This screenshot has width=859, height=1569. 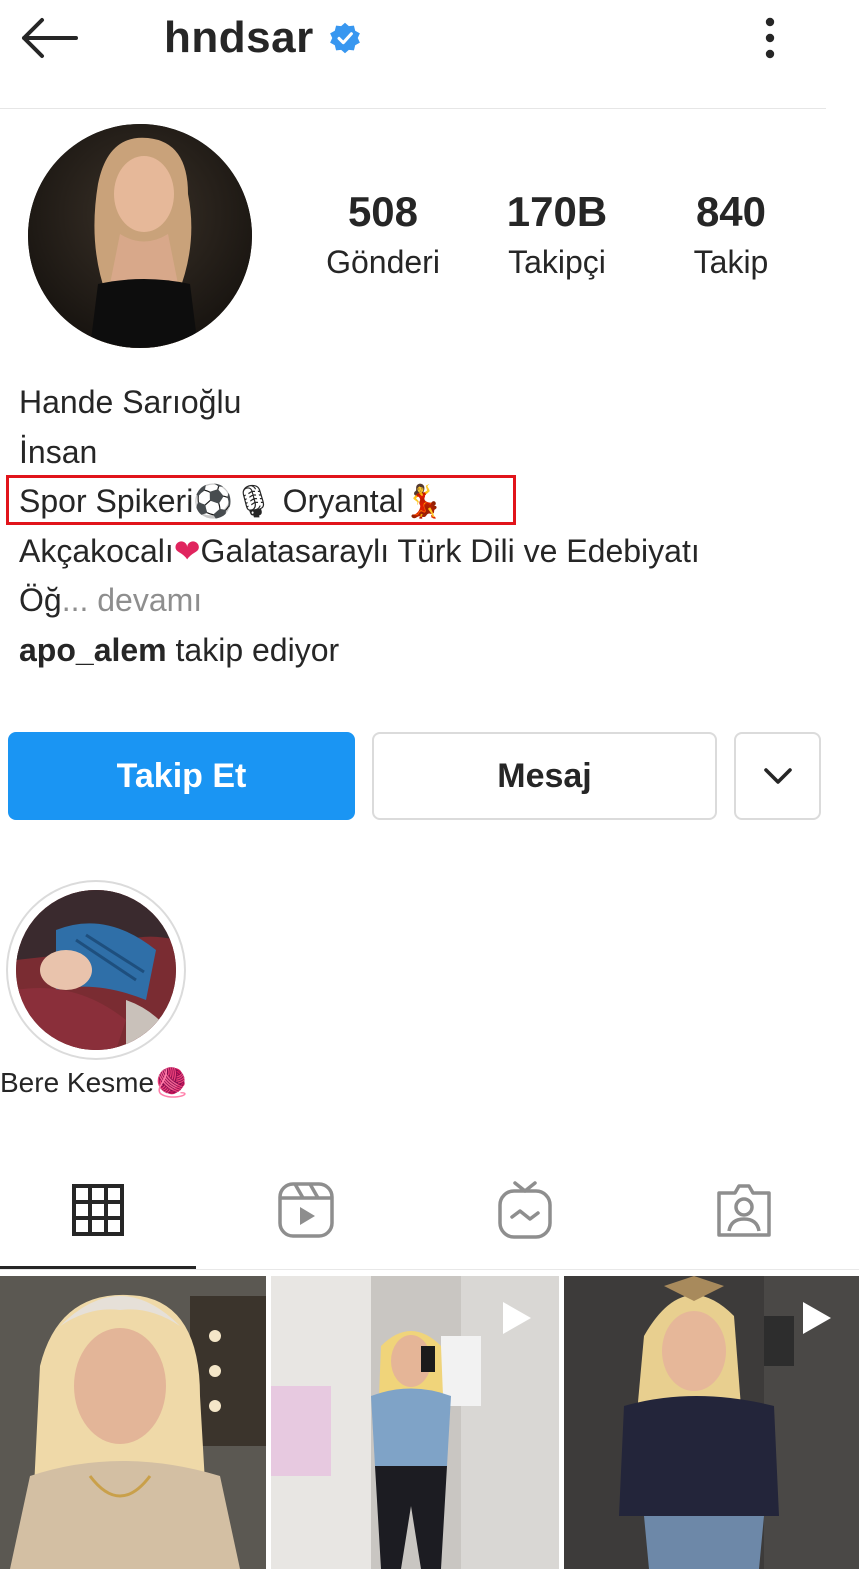 What do you see at coordinates (93, 649) in the screenshot?
I see `followed-by-user: apo_alem` at bounding box center [93, 649].